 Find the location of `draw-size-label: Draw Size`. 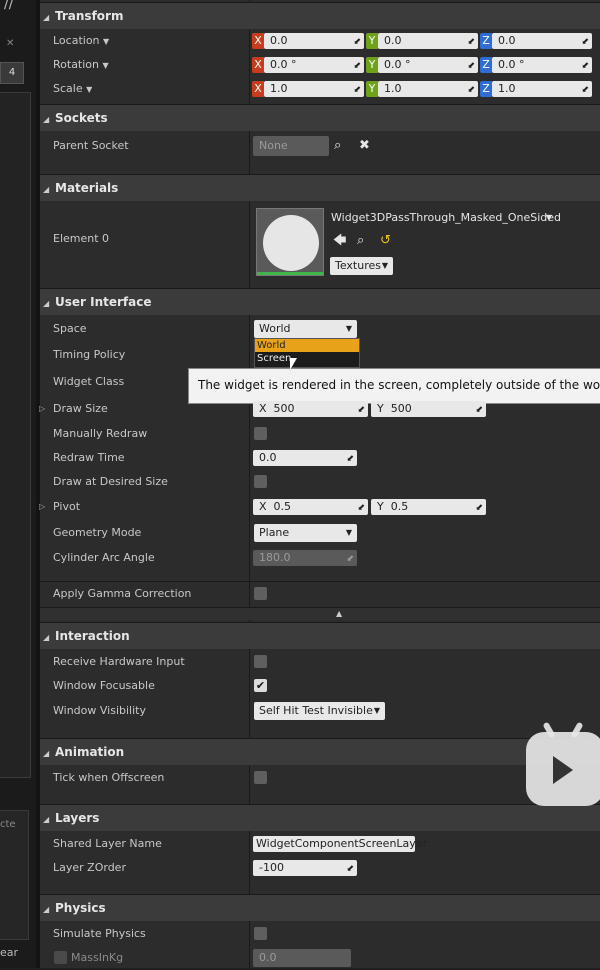

draw-size-label: Draw Size is located at coordinates (80, 408).